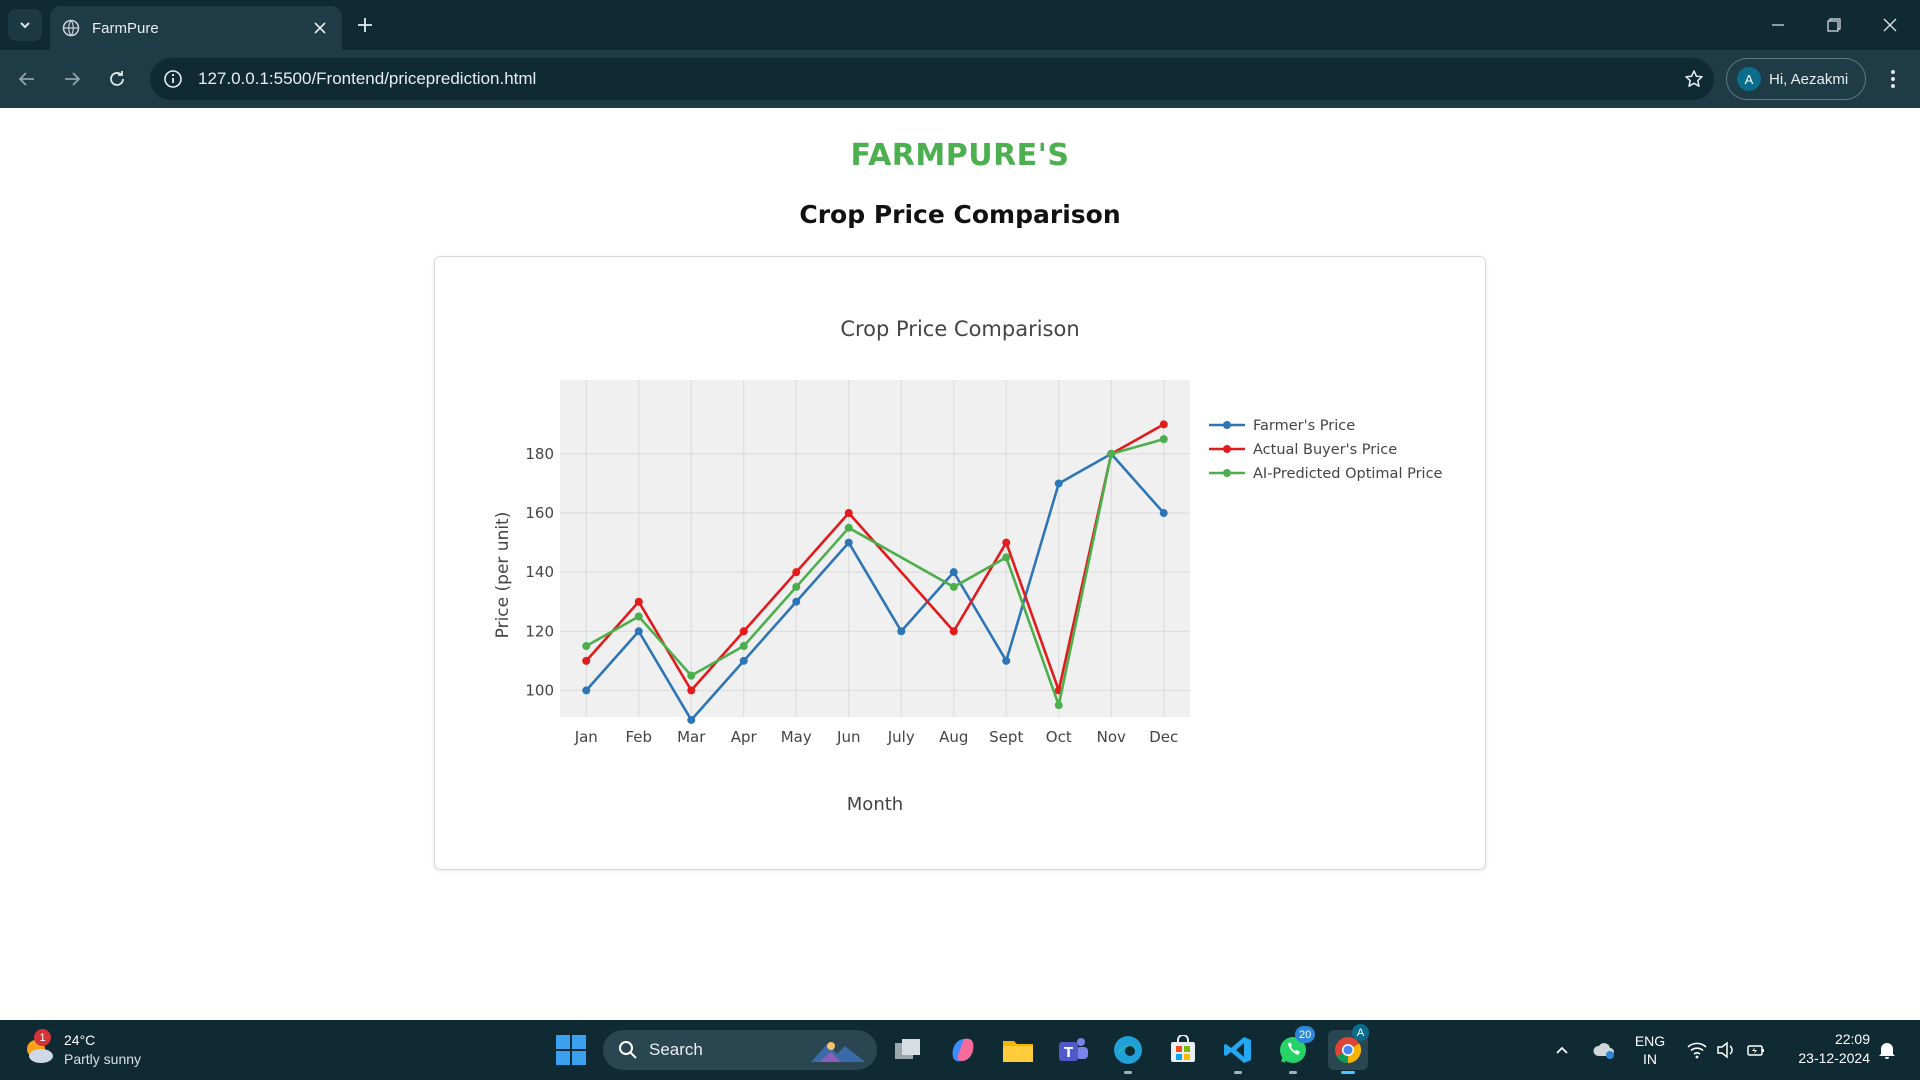  Describe the element at coordinates (1183, 1050) in the screenshot. I see `store-button` at that location.